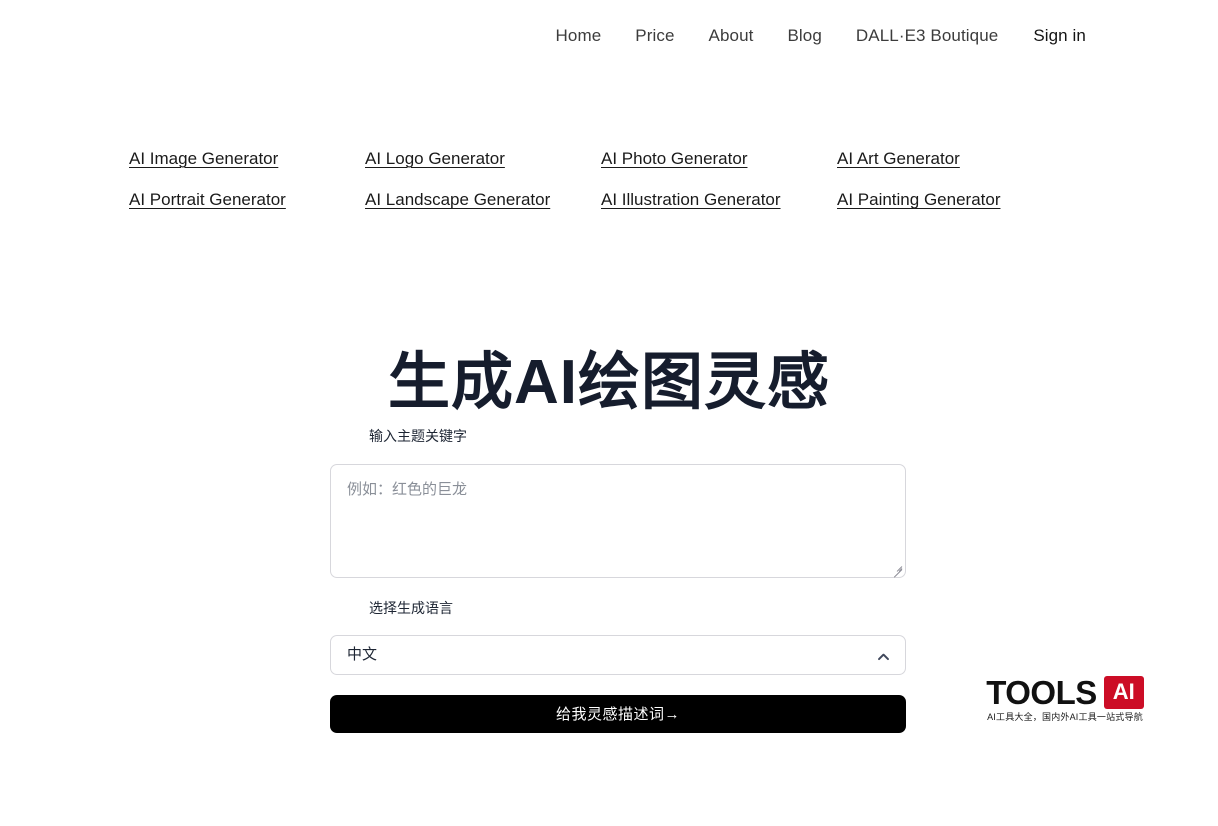  I want to click on nav-item-about: About, so click(731, 35).